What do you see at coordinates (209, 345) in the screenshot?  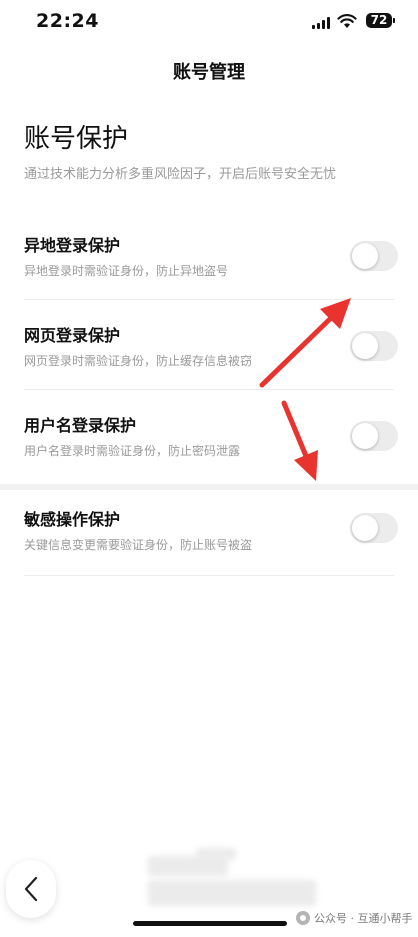 I see `setting-row-web-login: 网页登录保护 网页登录时需验证身份，防止缓存信息被窃` at bounding box center [209, 345].